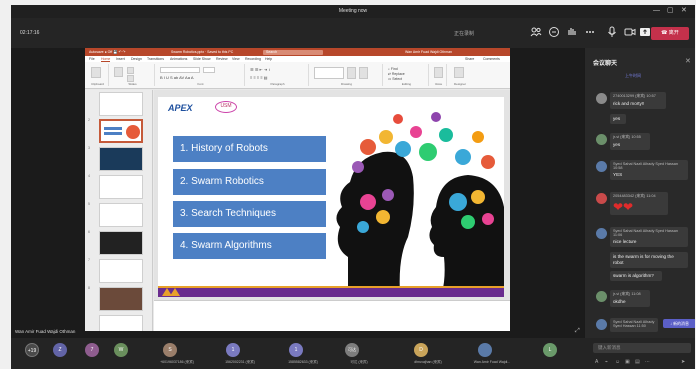  What do you see at coordinates (32, 350) in the screenshot?
I see `participant-overflow-count: +19` at bounding box center [32, 350].